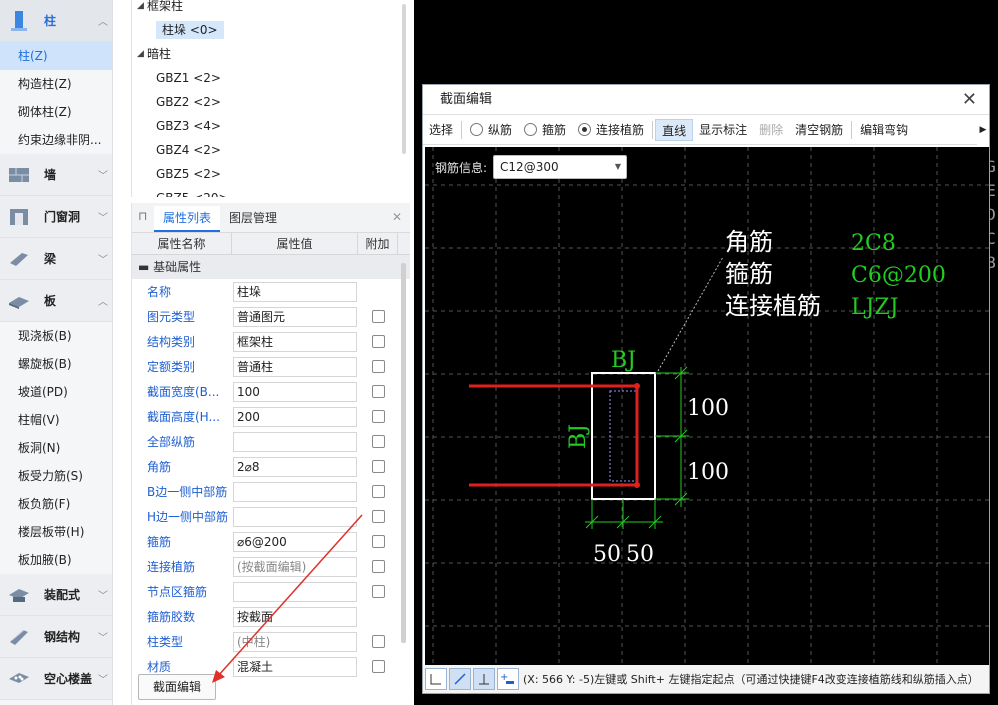  What do you see at coordinates (56, 448) in the screenshot?
I see `nav-item-slab-hole: 板洞(N)` at bounding box center [56, 448].